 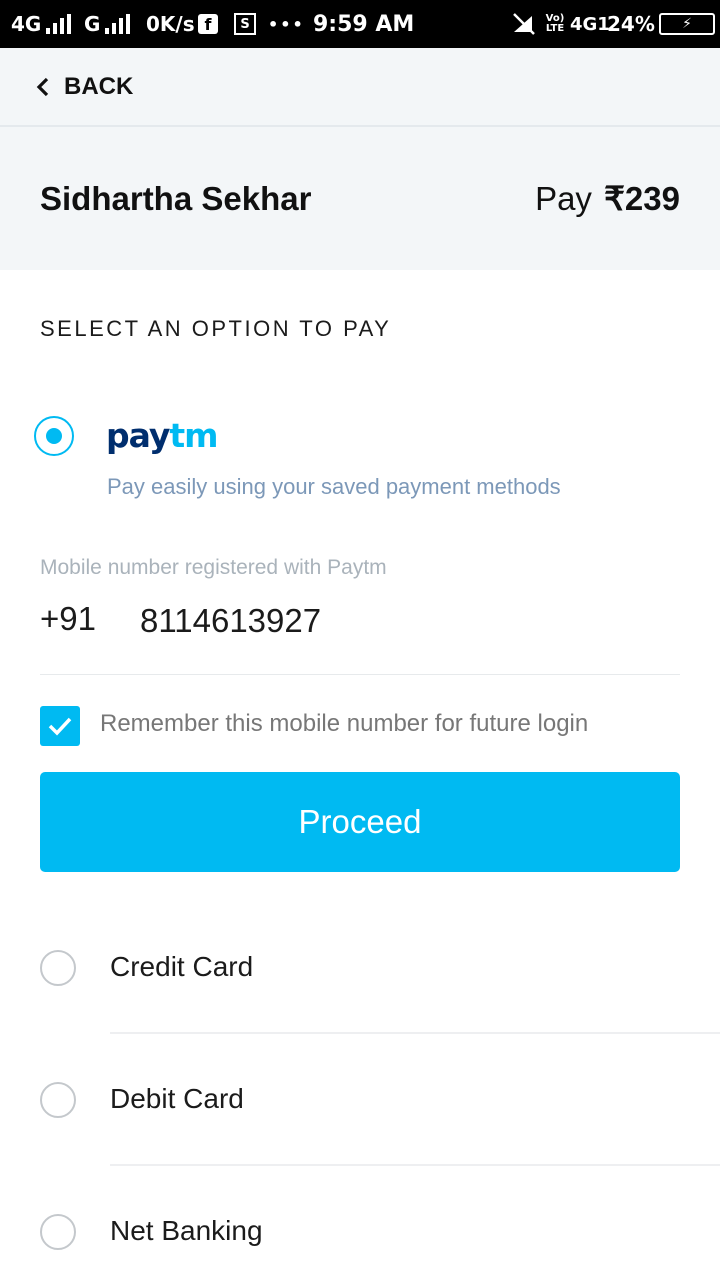 I want to click on screenshot-icon: S, so click(x=245, y=24).